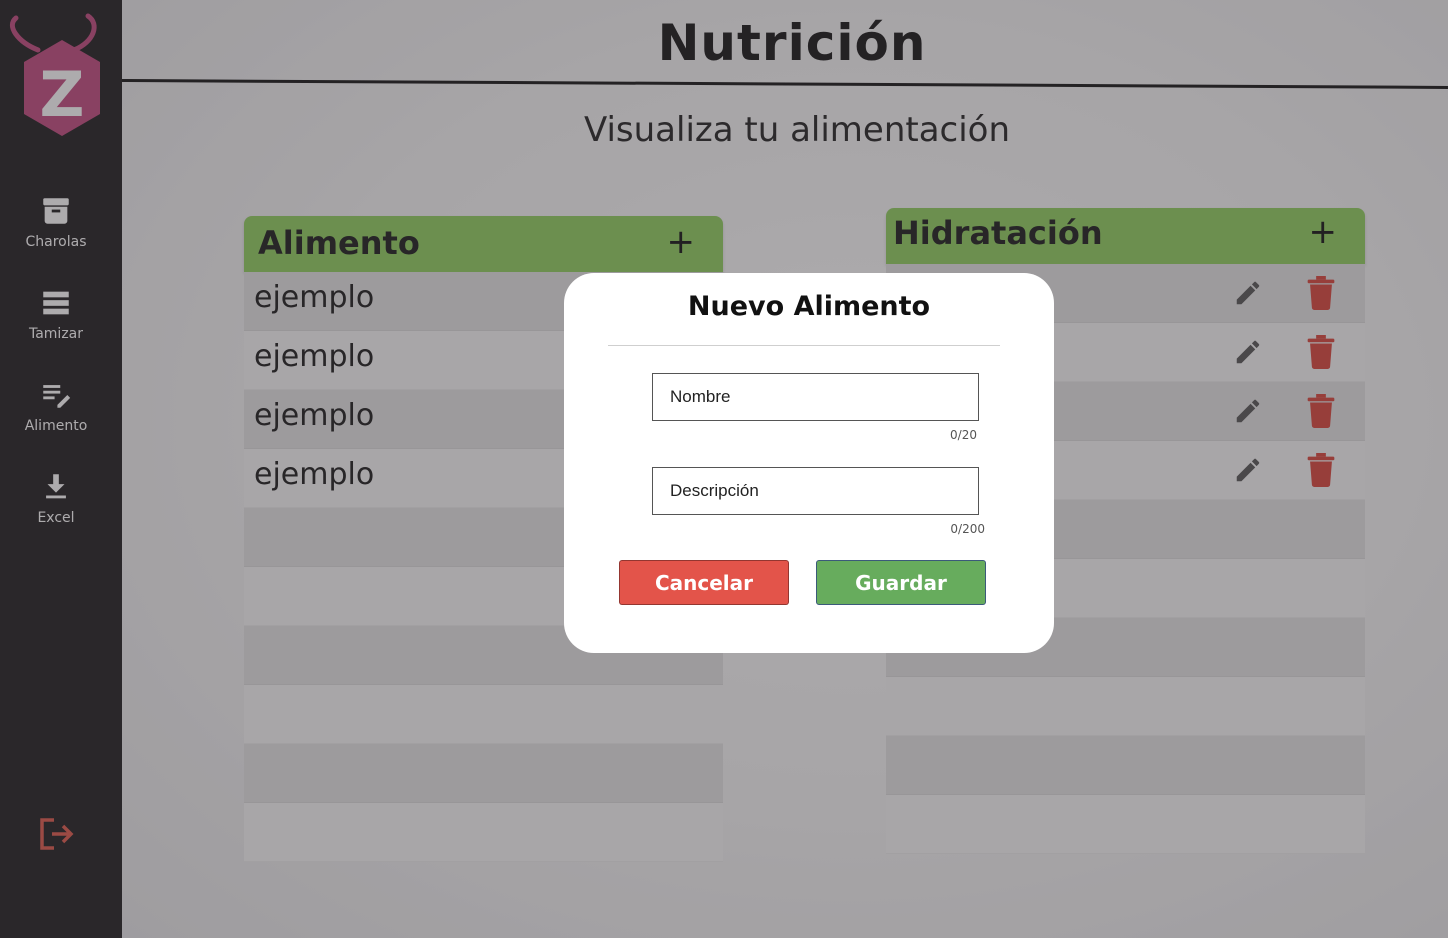  Describe the element at coordinates (815, 491) in the screenshot. I see `description-input` at that location.